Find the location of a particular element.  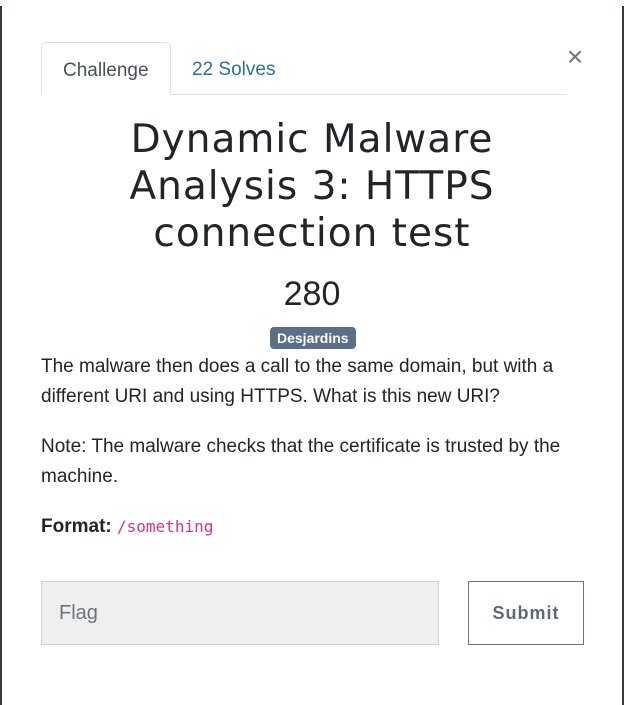

format-label: Format: is located at coordinates (76, 526).